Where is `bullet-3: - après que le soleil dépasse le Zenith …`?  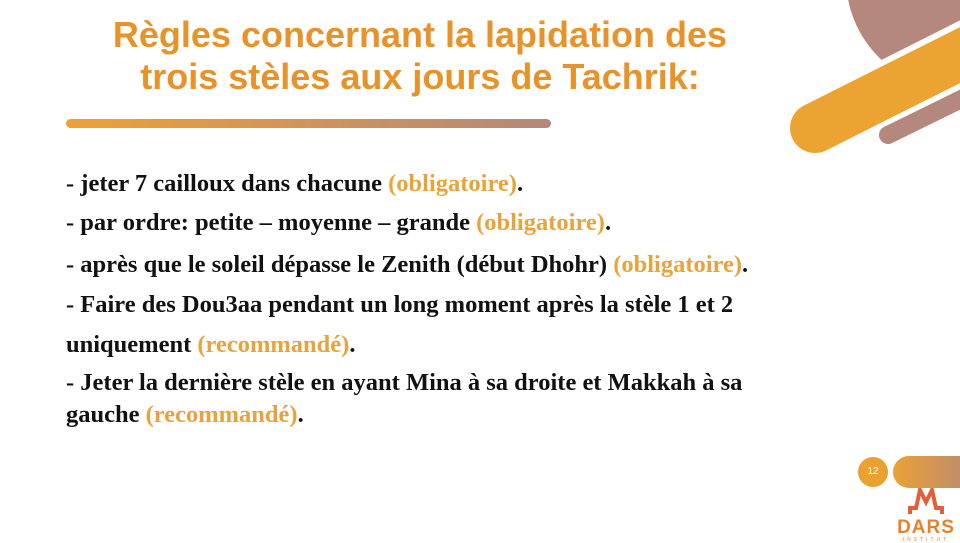
bullet-3: - après que le soleil dépasse le Zenith … is located at coordinates (407, 265).